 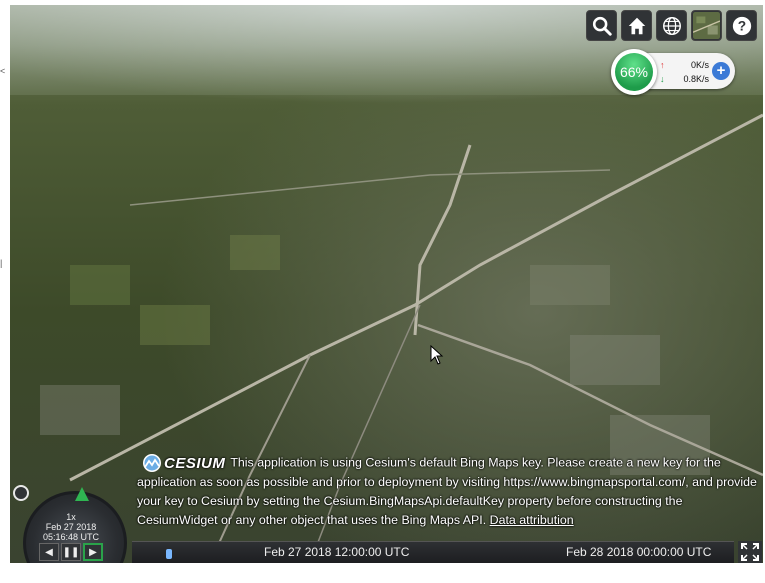 I want to click on search-button, so click(x=601, y=25).